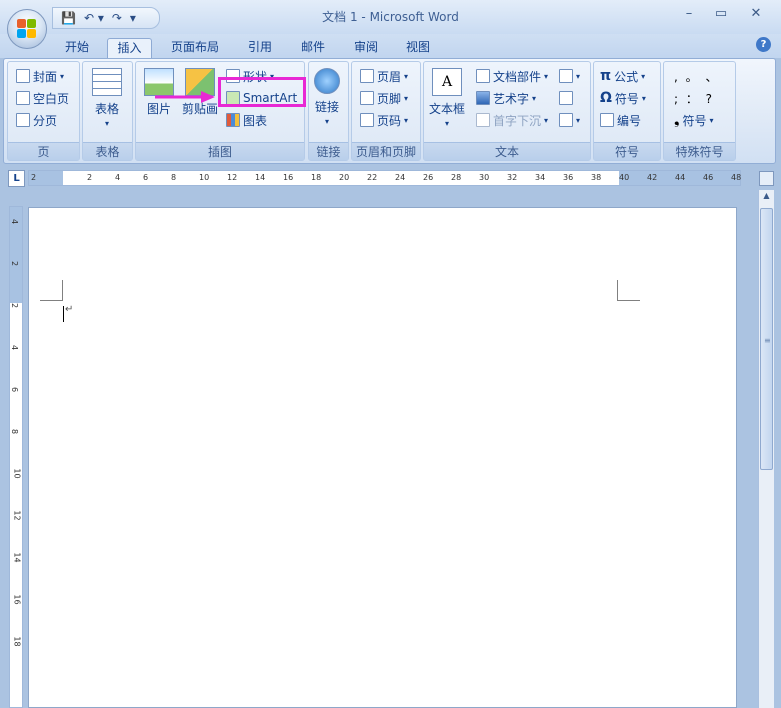 This screenshot has height=708, width=781. Describe the element at coordinates (327, 97) in the screenshot. I see `links-button: 链接 ▾` at that location.